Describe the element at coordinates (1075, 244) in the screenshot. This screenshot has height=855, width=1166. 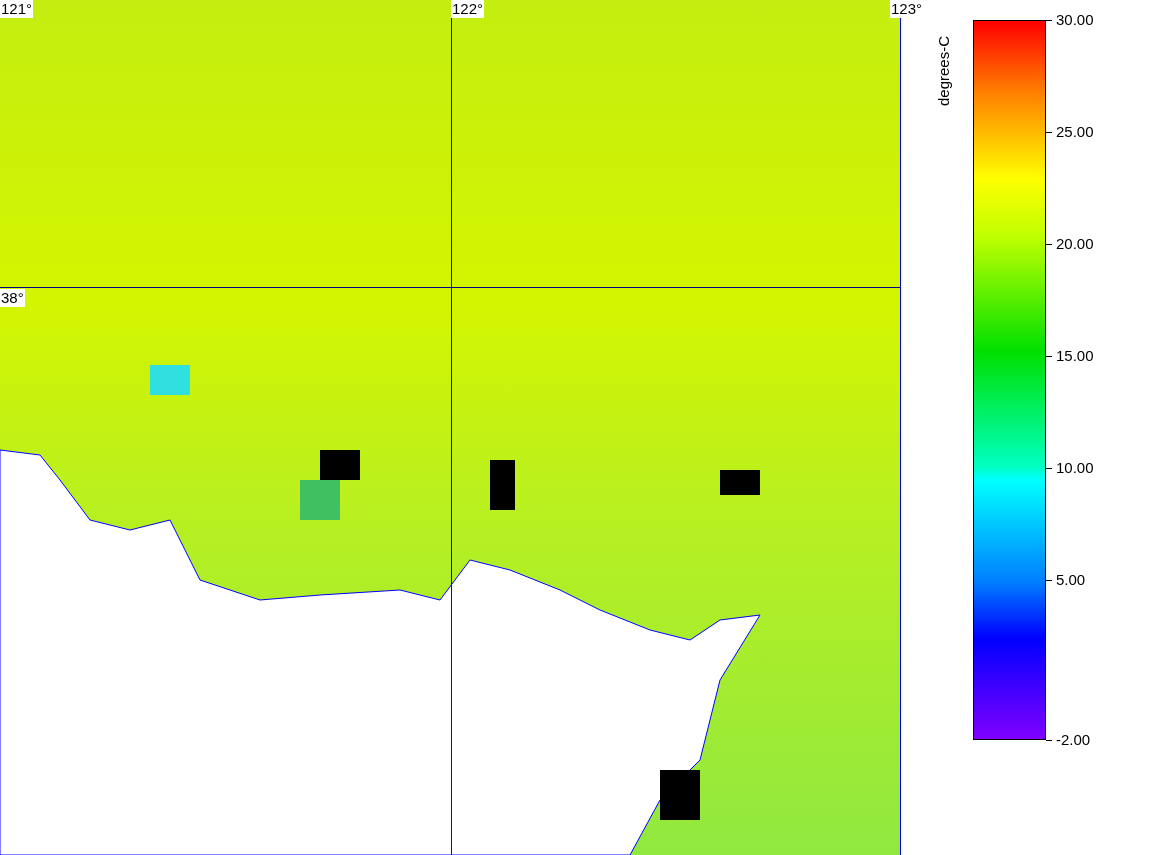
I see `tick-label: 20.00` at that location.